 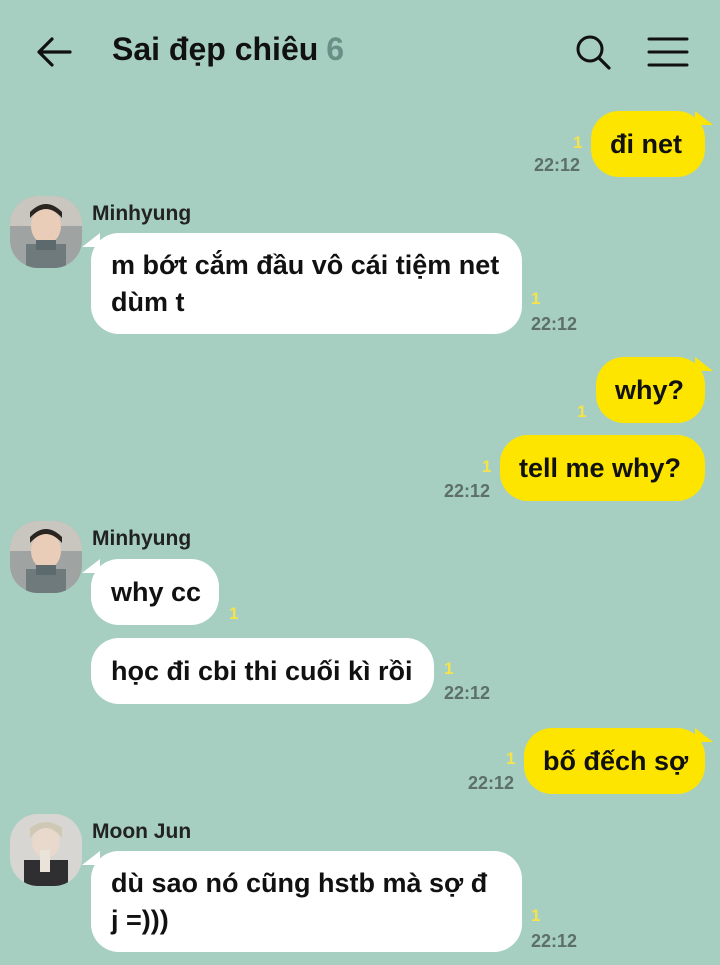 I want to click on message-bubble: dù sao nó cũng hstb mà sợ đ j =))), so click(x=306, y=901).